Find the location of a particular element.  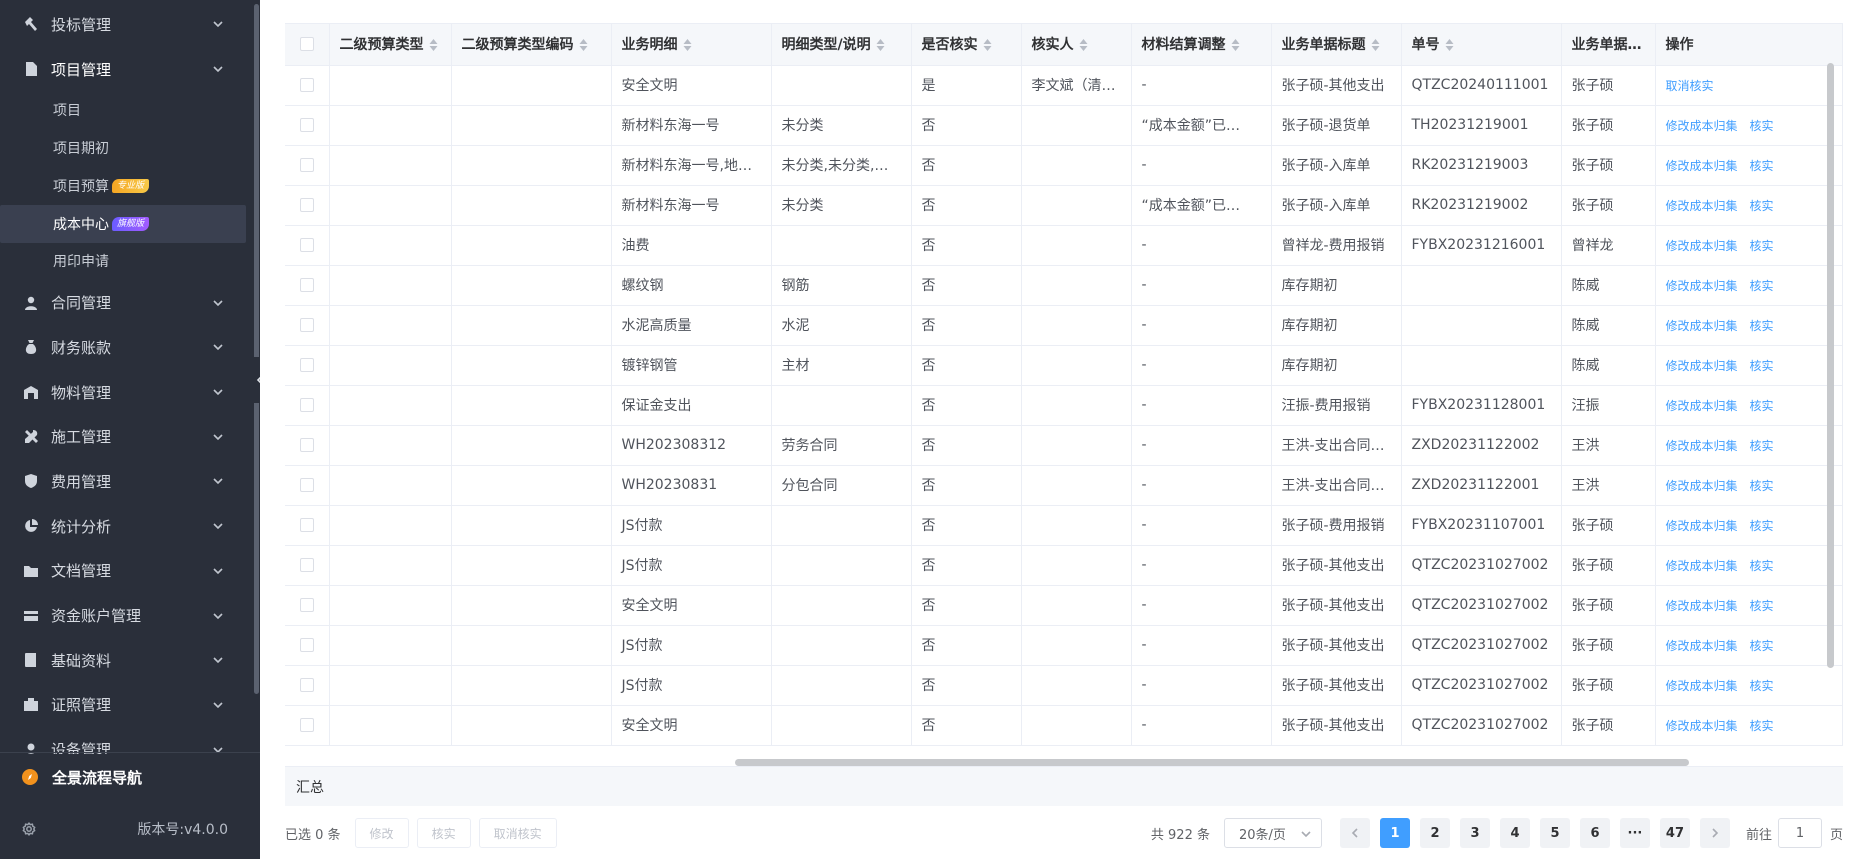

sidebar-item-8: 文档管理 is located at coordinates (124, 570).